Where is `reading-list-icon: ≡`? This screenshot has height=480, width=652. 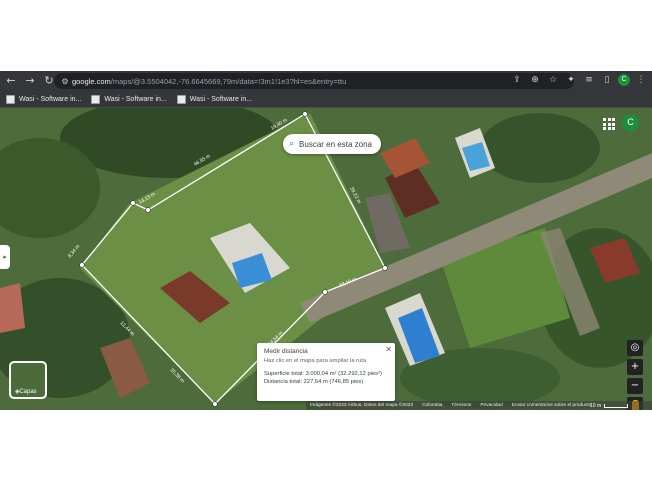
reading-list-icon: ≡ is located at coordinates (589, 80).